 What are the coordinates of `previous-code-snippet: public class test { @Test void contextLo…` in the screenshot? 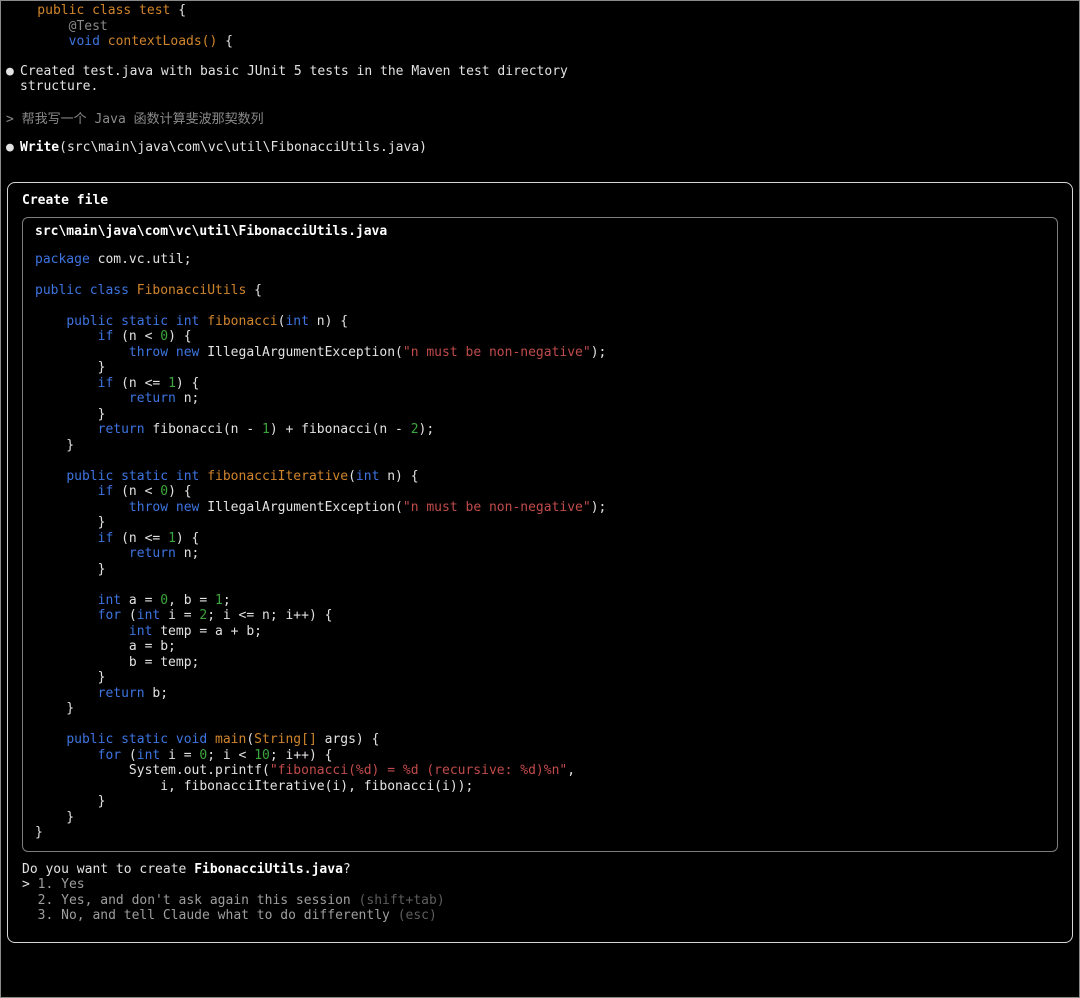 It's located at (119, 26).